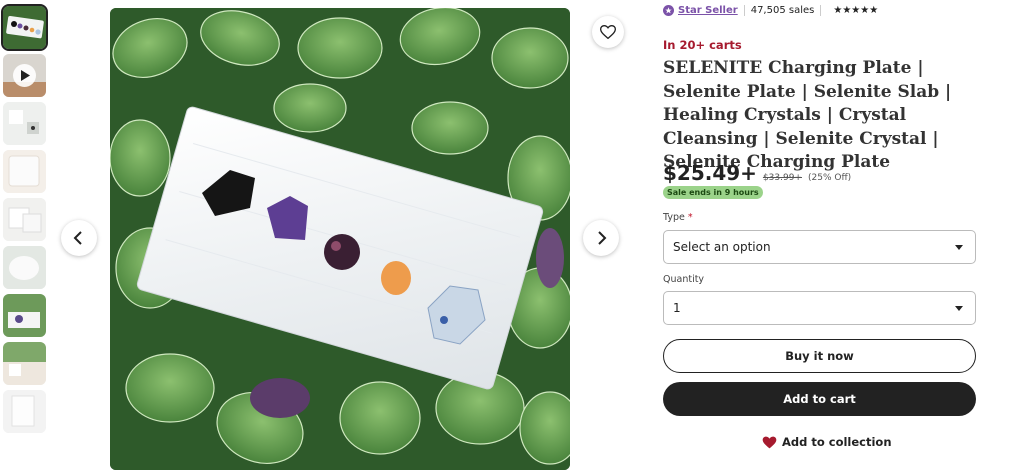  I want to click on required-mark: *, so click(690, 217).